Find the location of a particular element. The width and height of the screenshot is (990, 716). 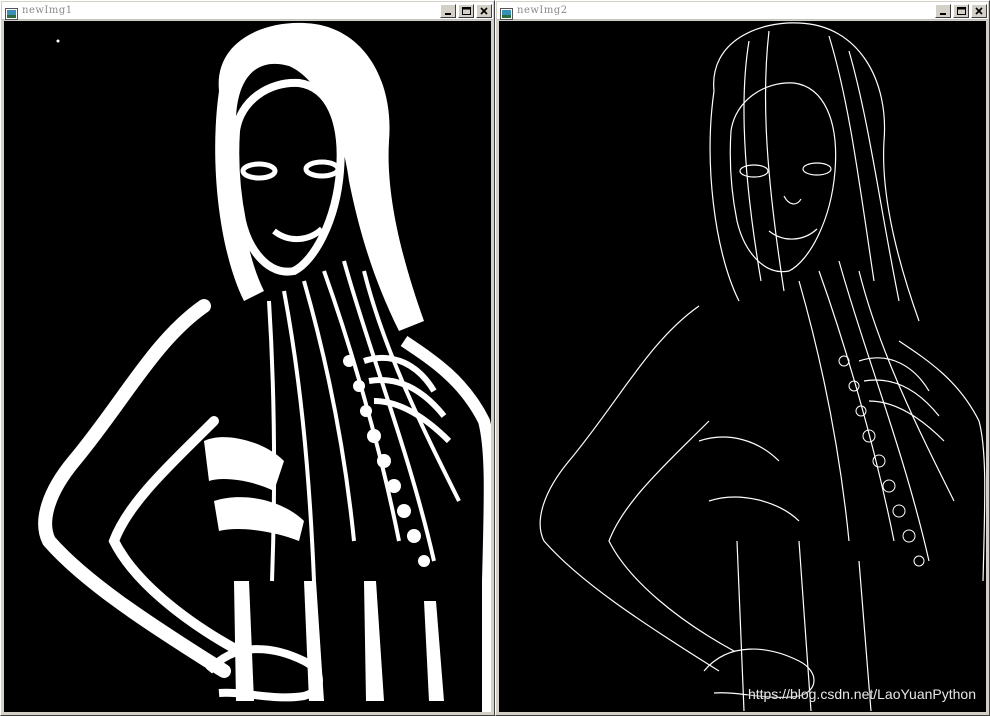

title-bar: newImg2 is located at coordinates (742, 11).